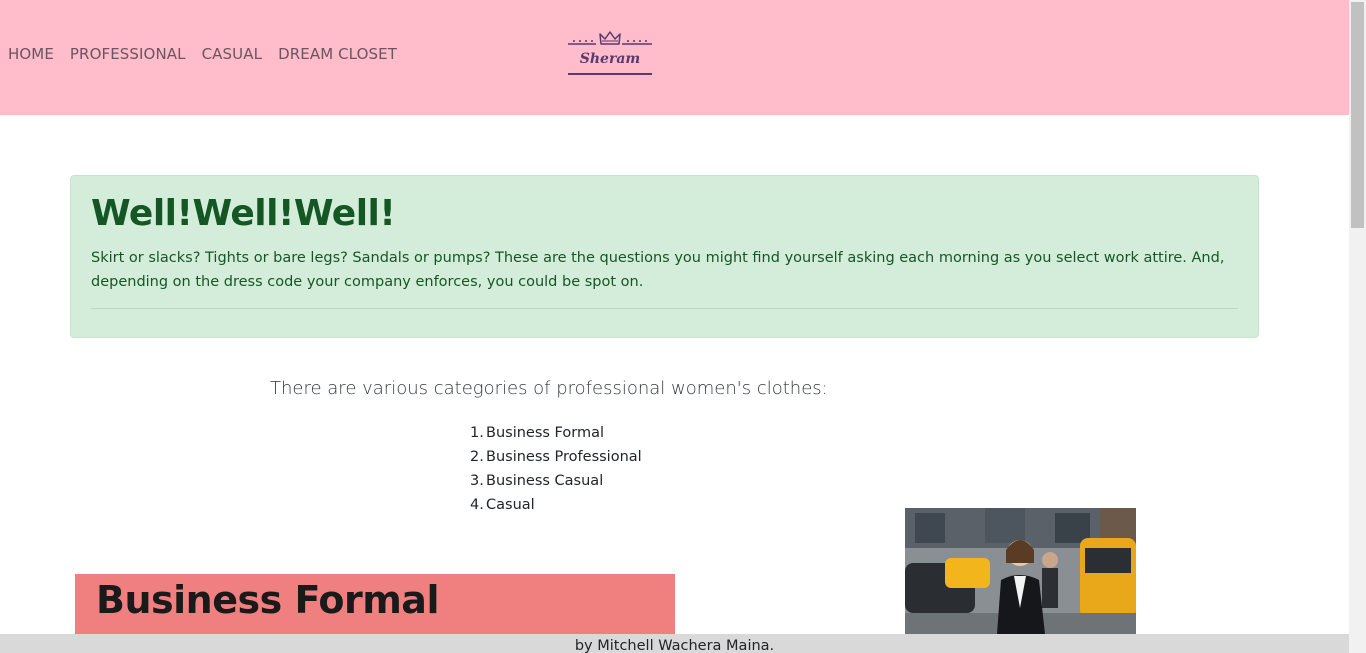 The height and width of the screenshot is (653, 1366). Describe the element at coordinates (267, 600) in the screenshot. I see `section-title: Business Formal` at that location.